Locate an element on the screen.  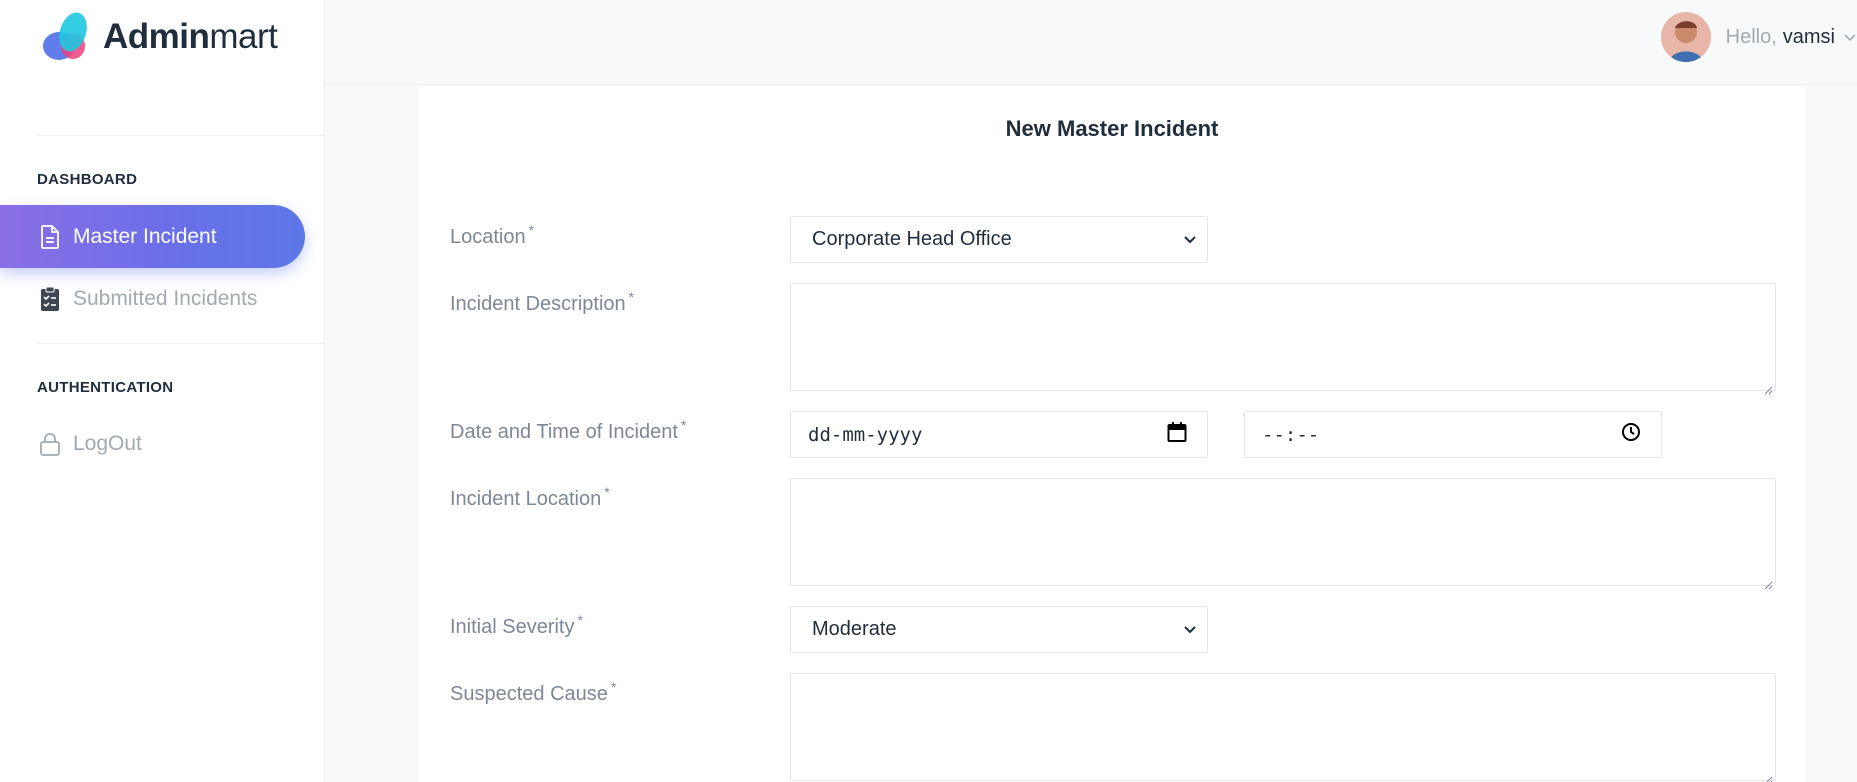
description-textarea is located at coordinates (1283, 339).